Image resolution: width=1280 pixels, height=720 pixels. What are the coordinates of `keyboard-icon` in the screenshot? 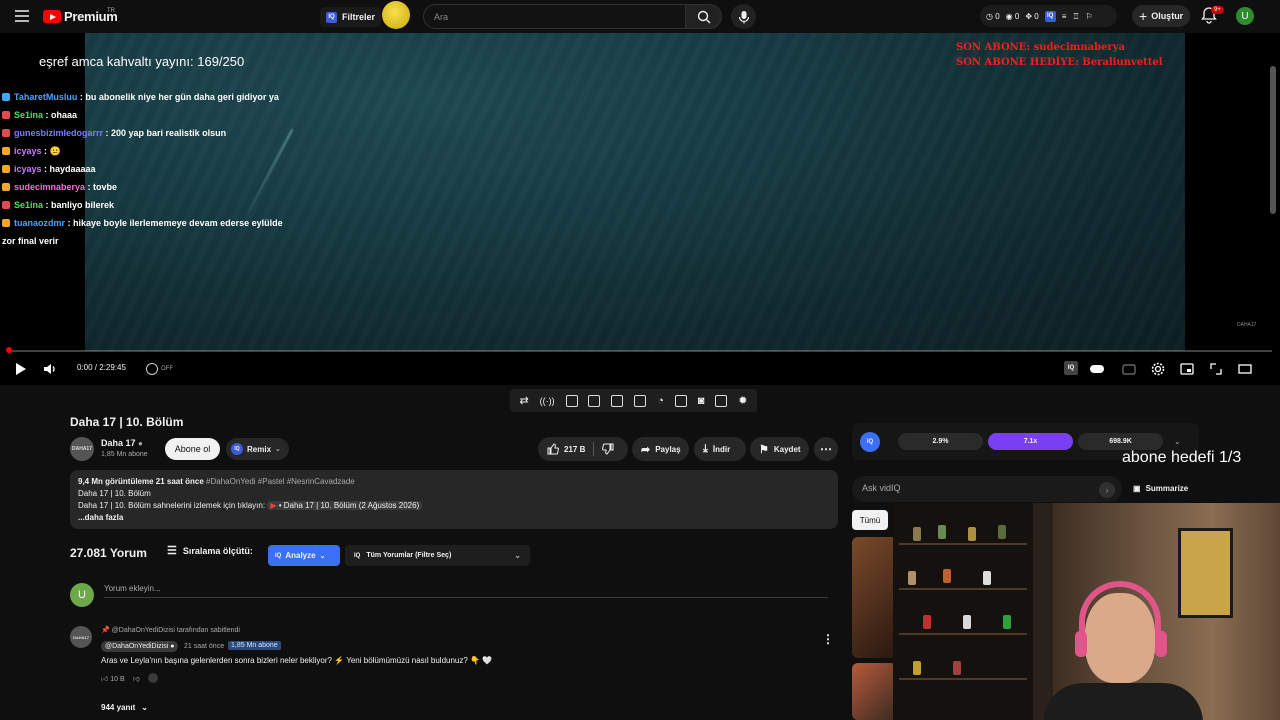 It's located at (721, 400).